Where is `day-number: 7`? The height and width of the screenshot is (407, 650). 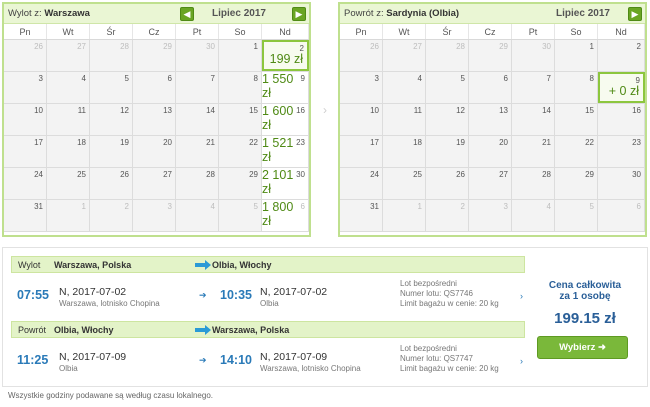 day-number: 7 is located at coordinates (212, 78).